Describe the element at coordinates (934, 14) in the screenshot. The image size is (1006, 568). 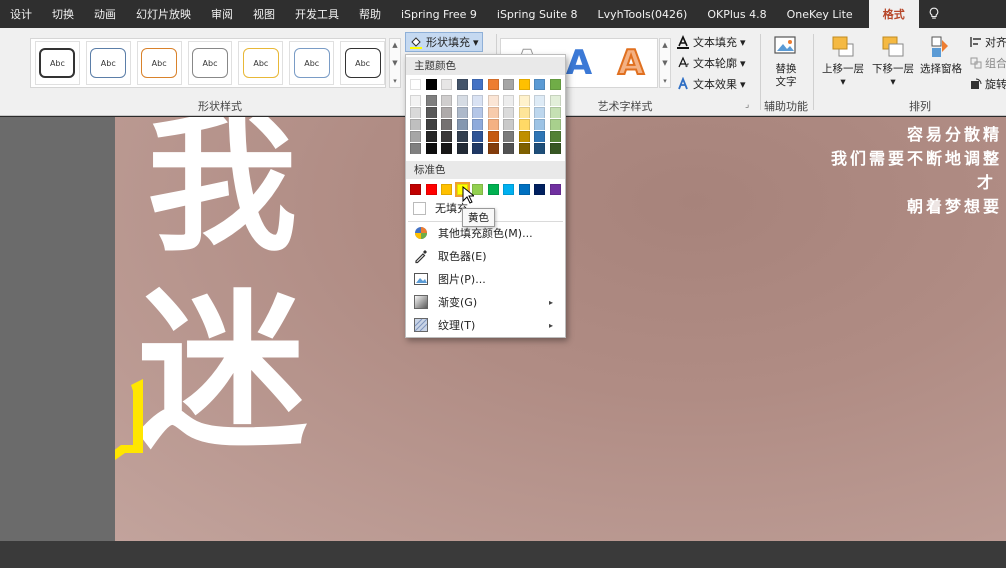
I see `tell-me-button` at that location.